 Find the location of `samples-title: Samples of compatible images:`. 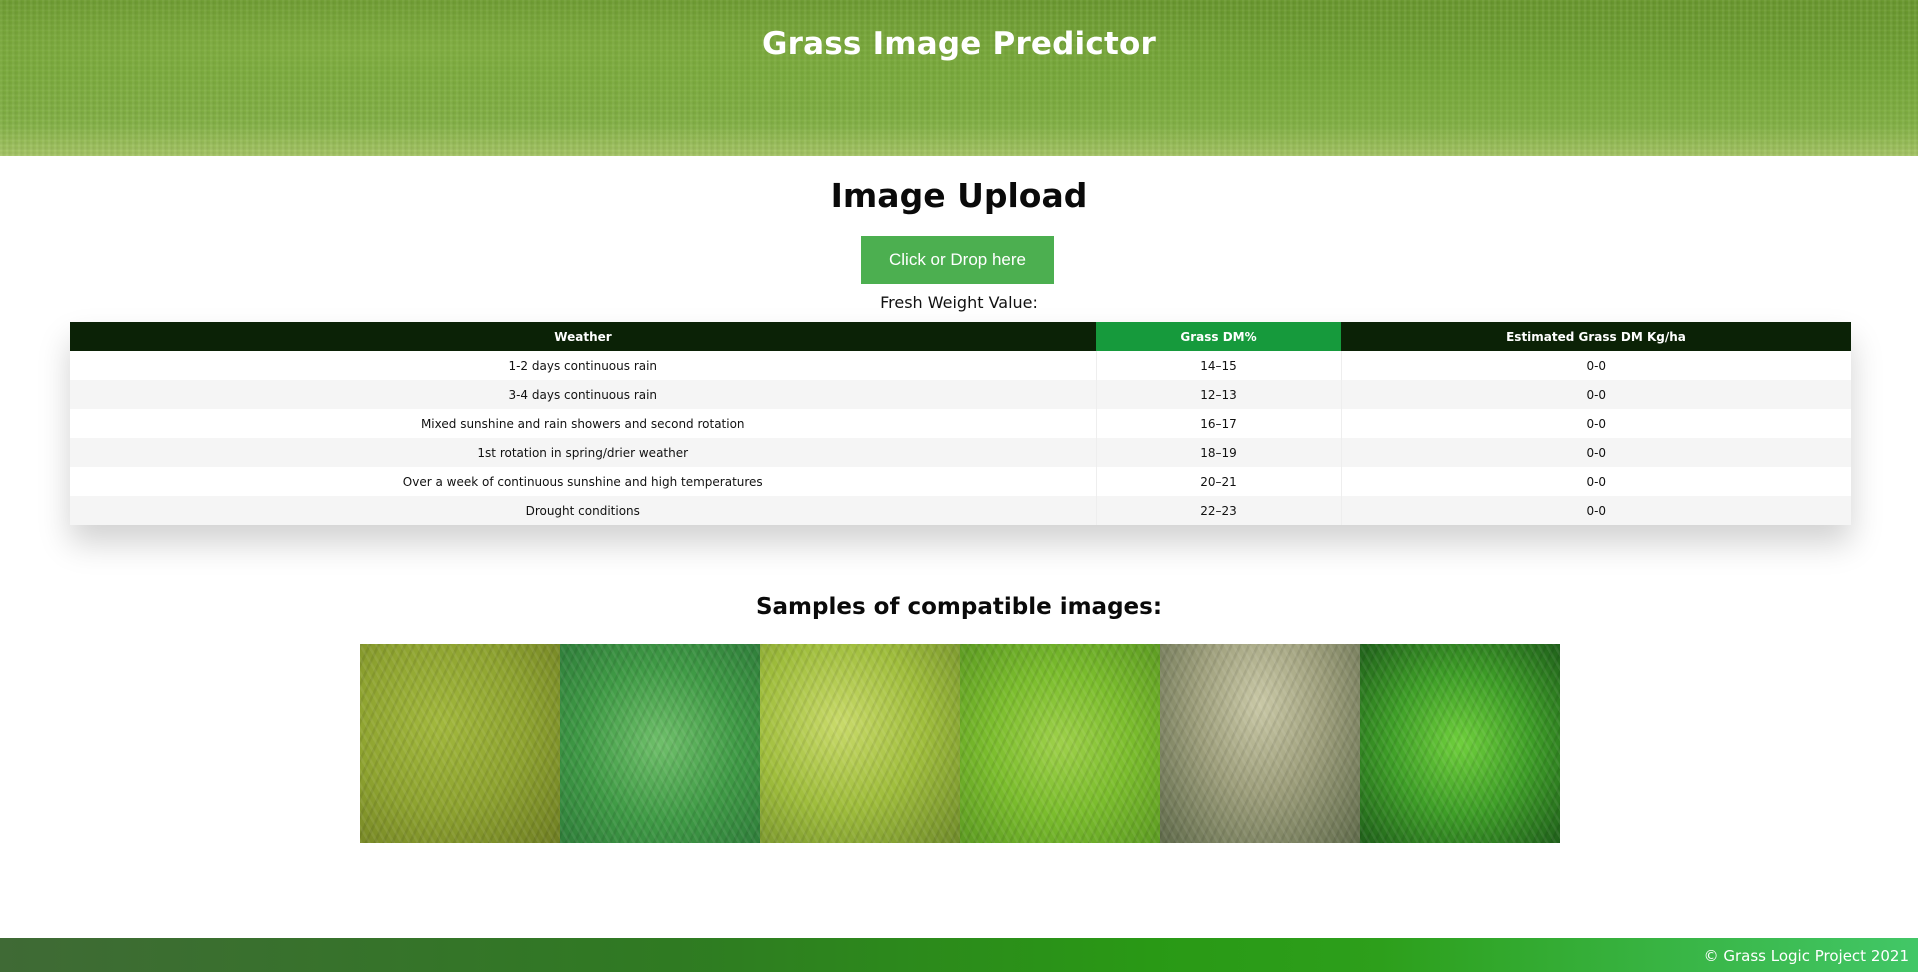

samples-title: Samples of compatible images: is located at coordinates (959, 607).